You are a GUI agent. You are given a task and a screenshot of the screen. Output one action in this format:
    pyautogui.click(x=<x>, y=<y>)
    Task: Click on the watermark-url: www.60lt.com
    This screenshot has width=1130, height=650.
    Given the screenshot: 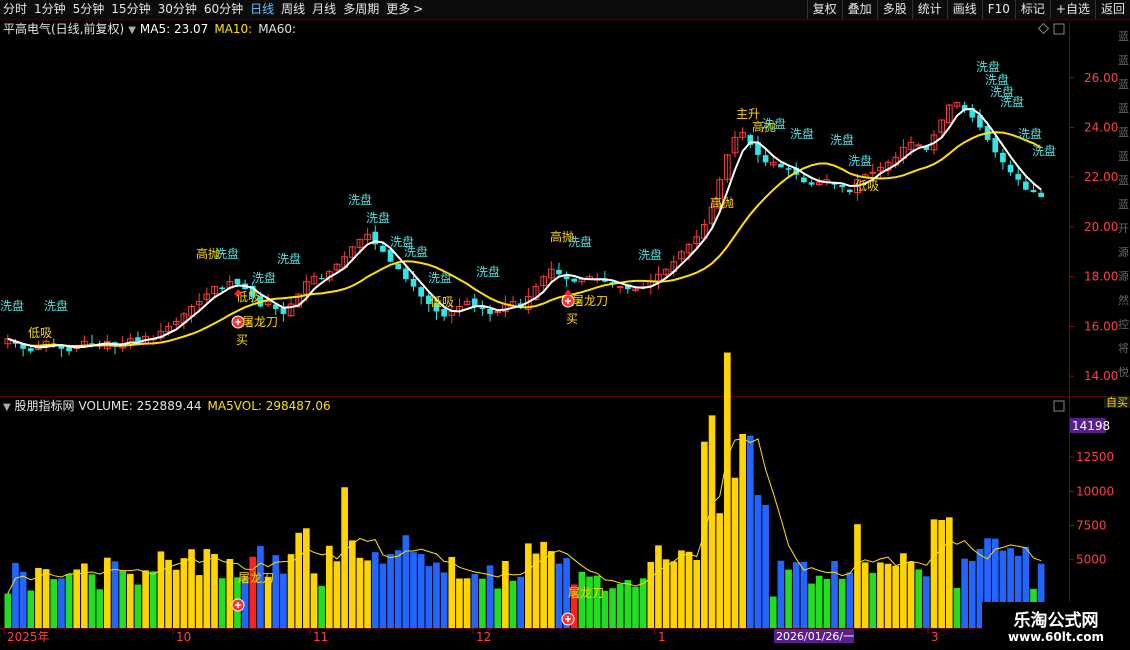 What is the action you would take?
    pyautogui.click(x=1056, y=637)
    